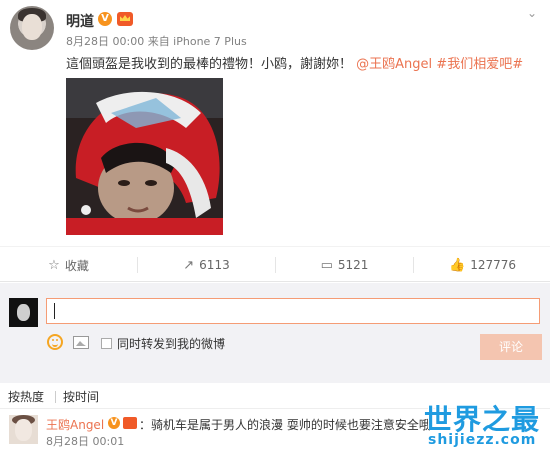 The height and width of the screenshot is (457, 550). What do you see at coordinates (484, 427) in the screenshot?
I see `site-watermark: 世界之最 shijiezz.com` at bounding box center [484, 427].